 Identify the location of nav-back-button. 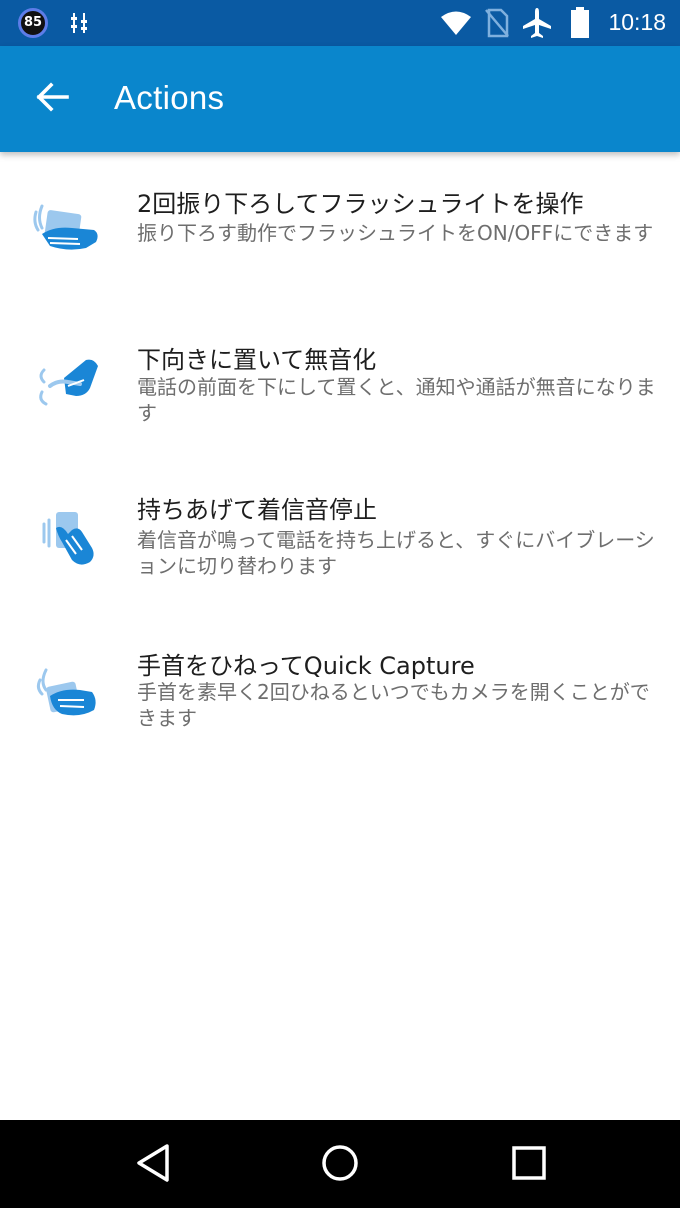
(153, 1165).